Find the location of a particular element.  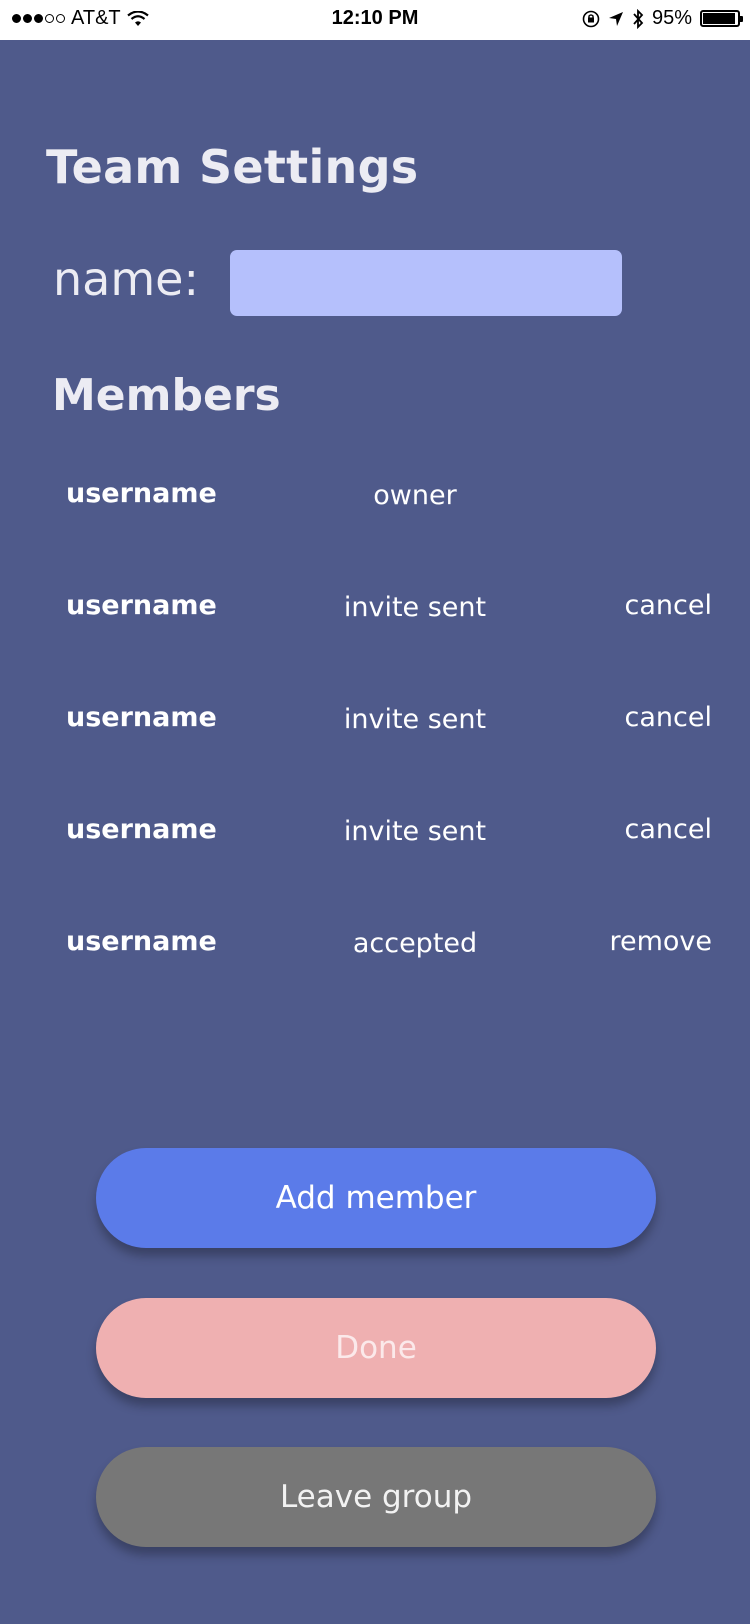

battery-icon is located at coordinates (721, 18).